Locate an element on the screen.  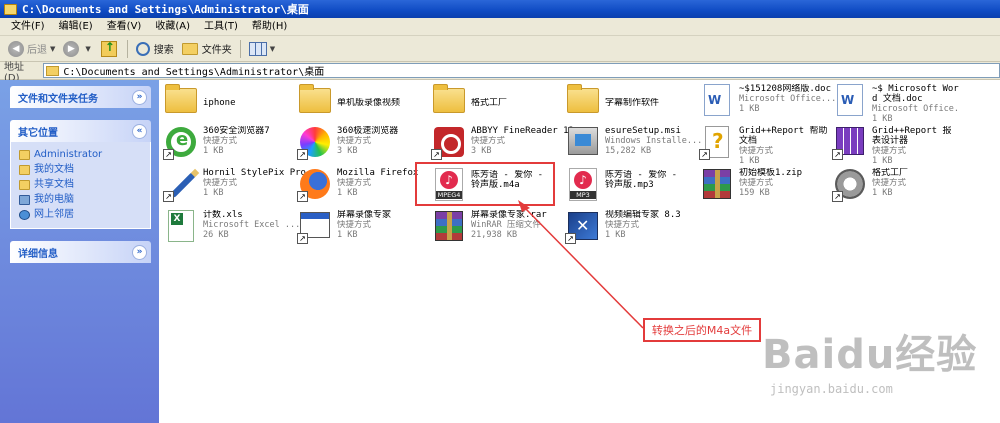
other-places-panel: 其它位置 « Administrator 我的文档 共享文档 我的电脑 网上邻居 is located at coordinates (80, 174).